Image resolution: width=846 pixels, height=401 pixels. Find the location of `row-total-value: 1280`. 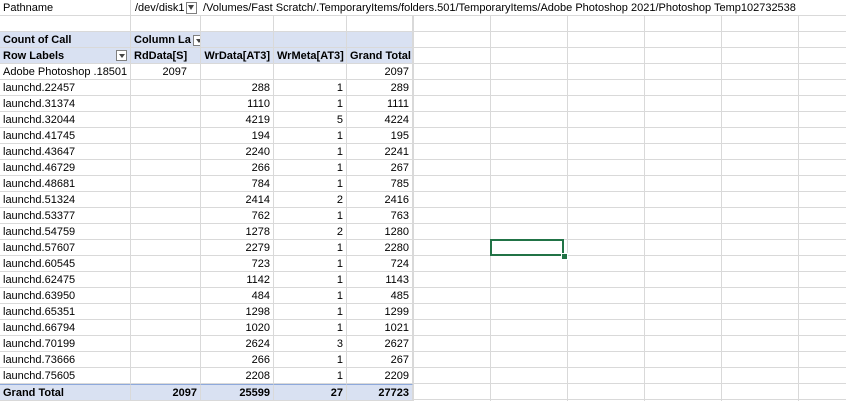

row-total-value: 1280 is located at coordinates (380, 232).